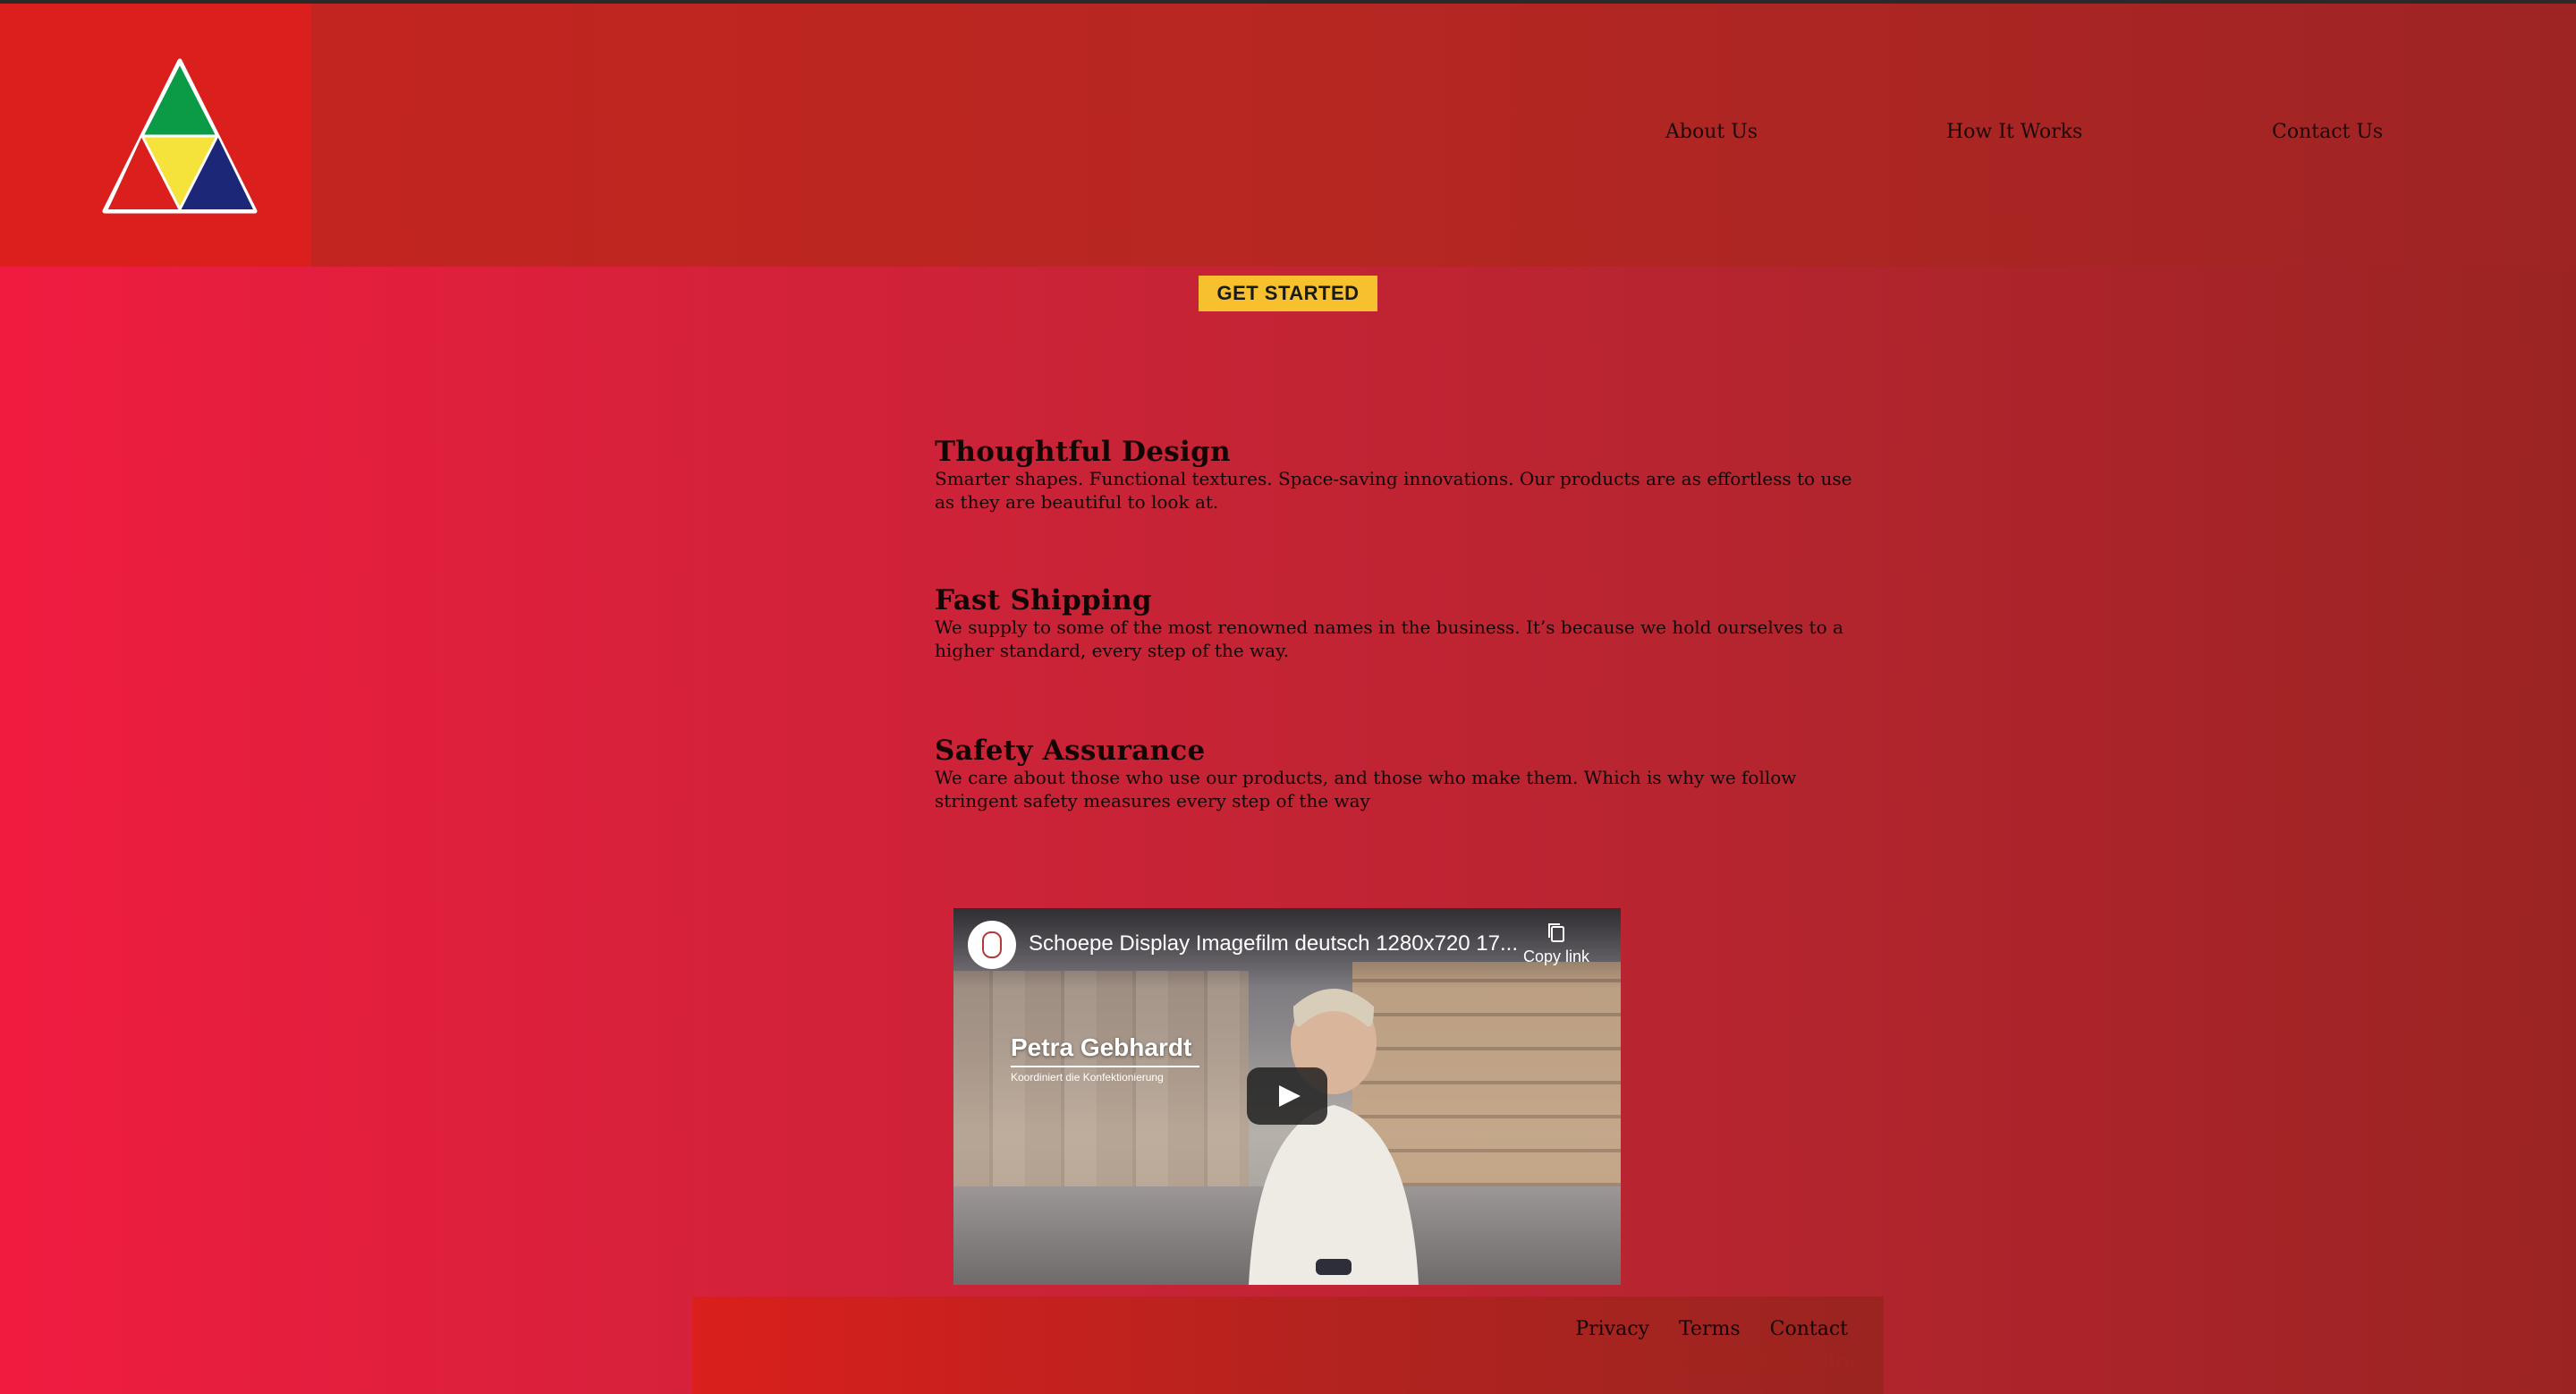 The height and width of the screenshot is (1394, 2576). What do you see at coordinates (1556, 932) in the screenshot?
I see `copy-icon` at bounding box center [1556, 932].